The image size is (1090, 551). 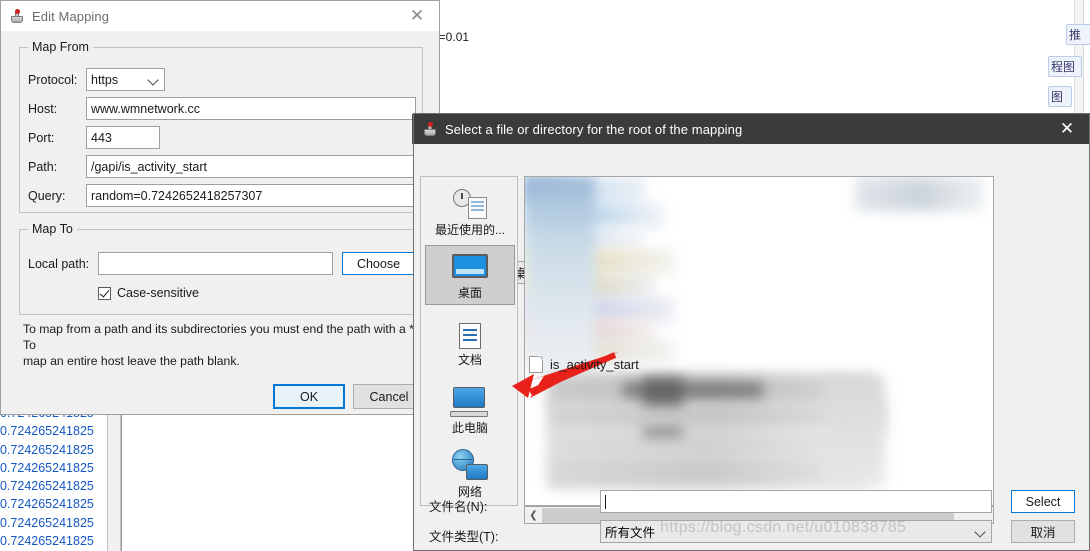 What do you see at coordinates (59, 264) in the screenshot?
I see `local-path-label: Local path:` at bounding box center [59, 264].